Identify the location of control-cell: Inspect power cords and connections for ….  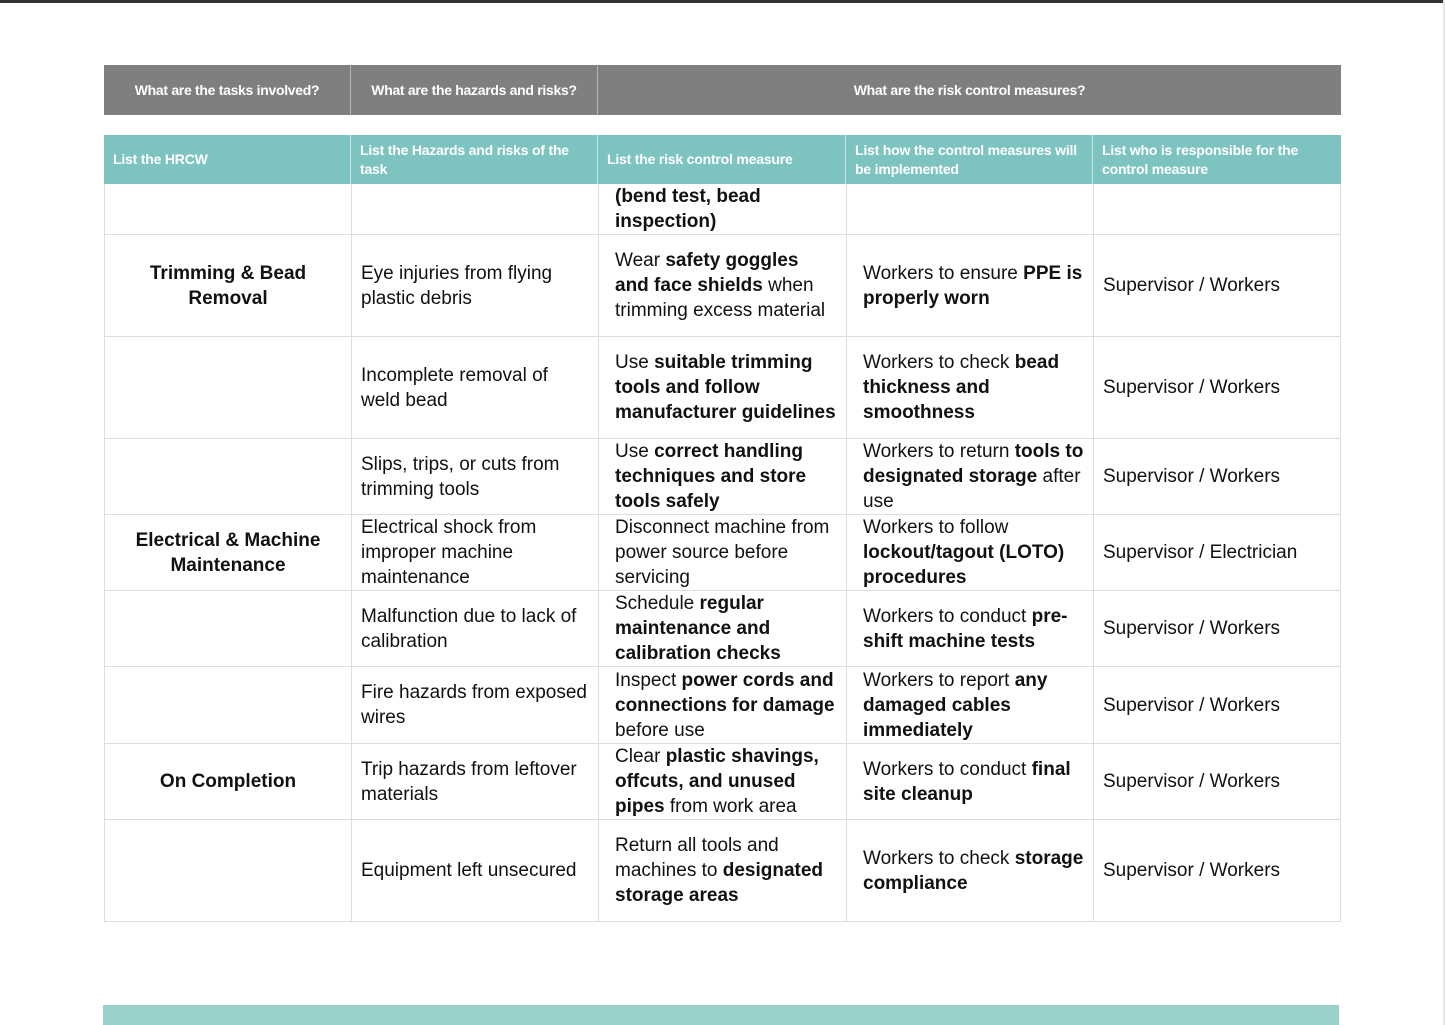
(722, 705).